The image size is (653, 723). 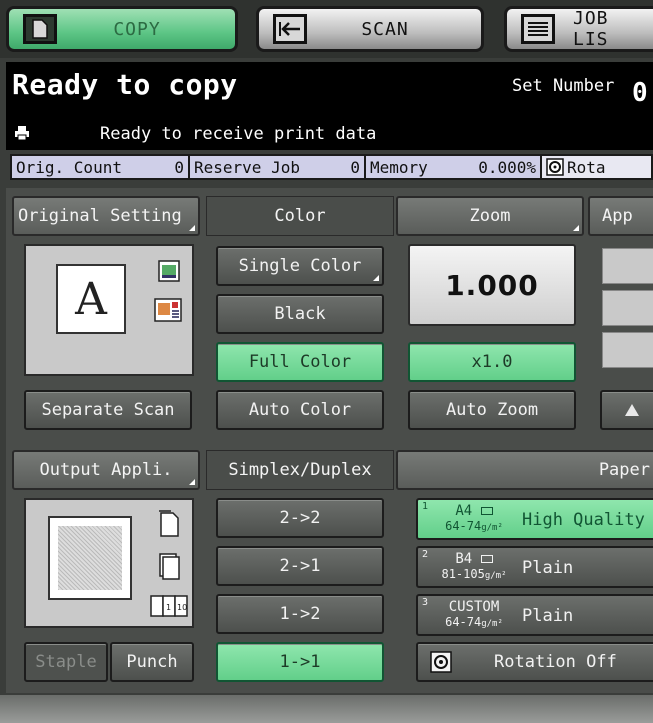 What do you see at coordinates (620, 216) in the screenshot?
I see `application-button: App` at bounding box center [620, 216].